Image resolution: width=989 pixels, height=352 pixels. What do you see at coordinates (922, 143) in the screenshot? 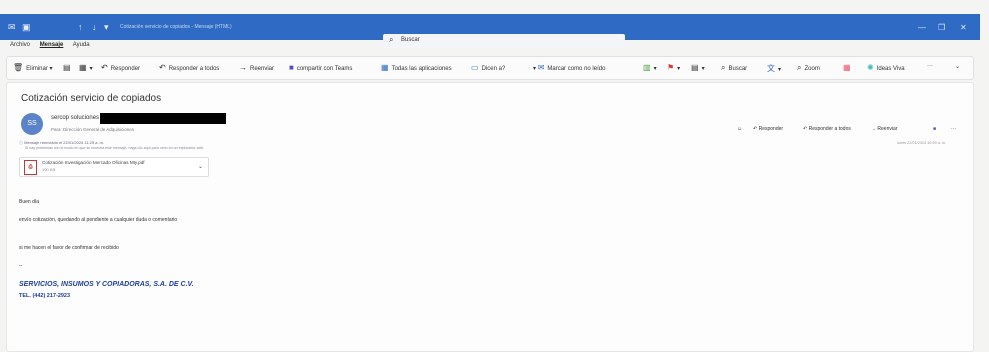
I see `message-date: lunes 22/01/2024 10:59 a. m.` at bounding box center [922, 143].